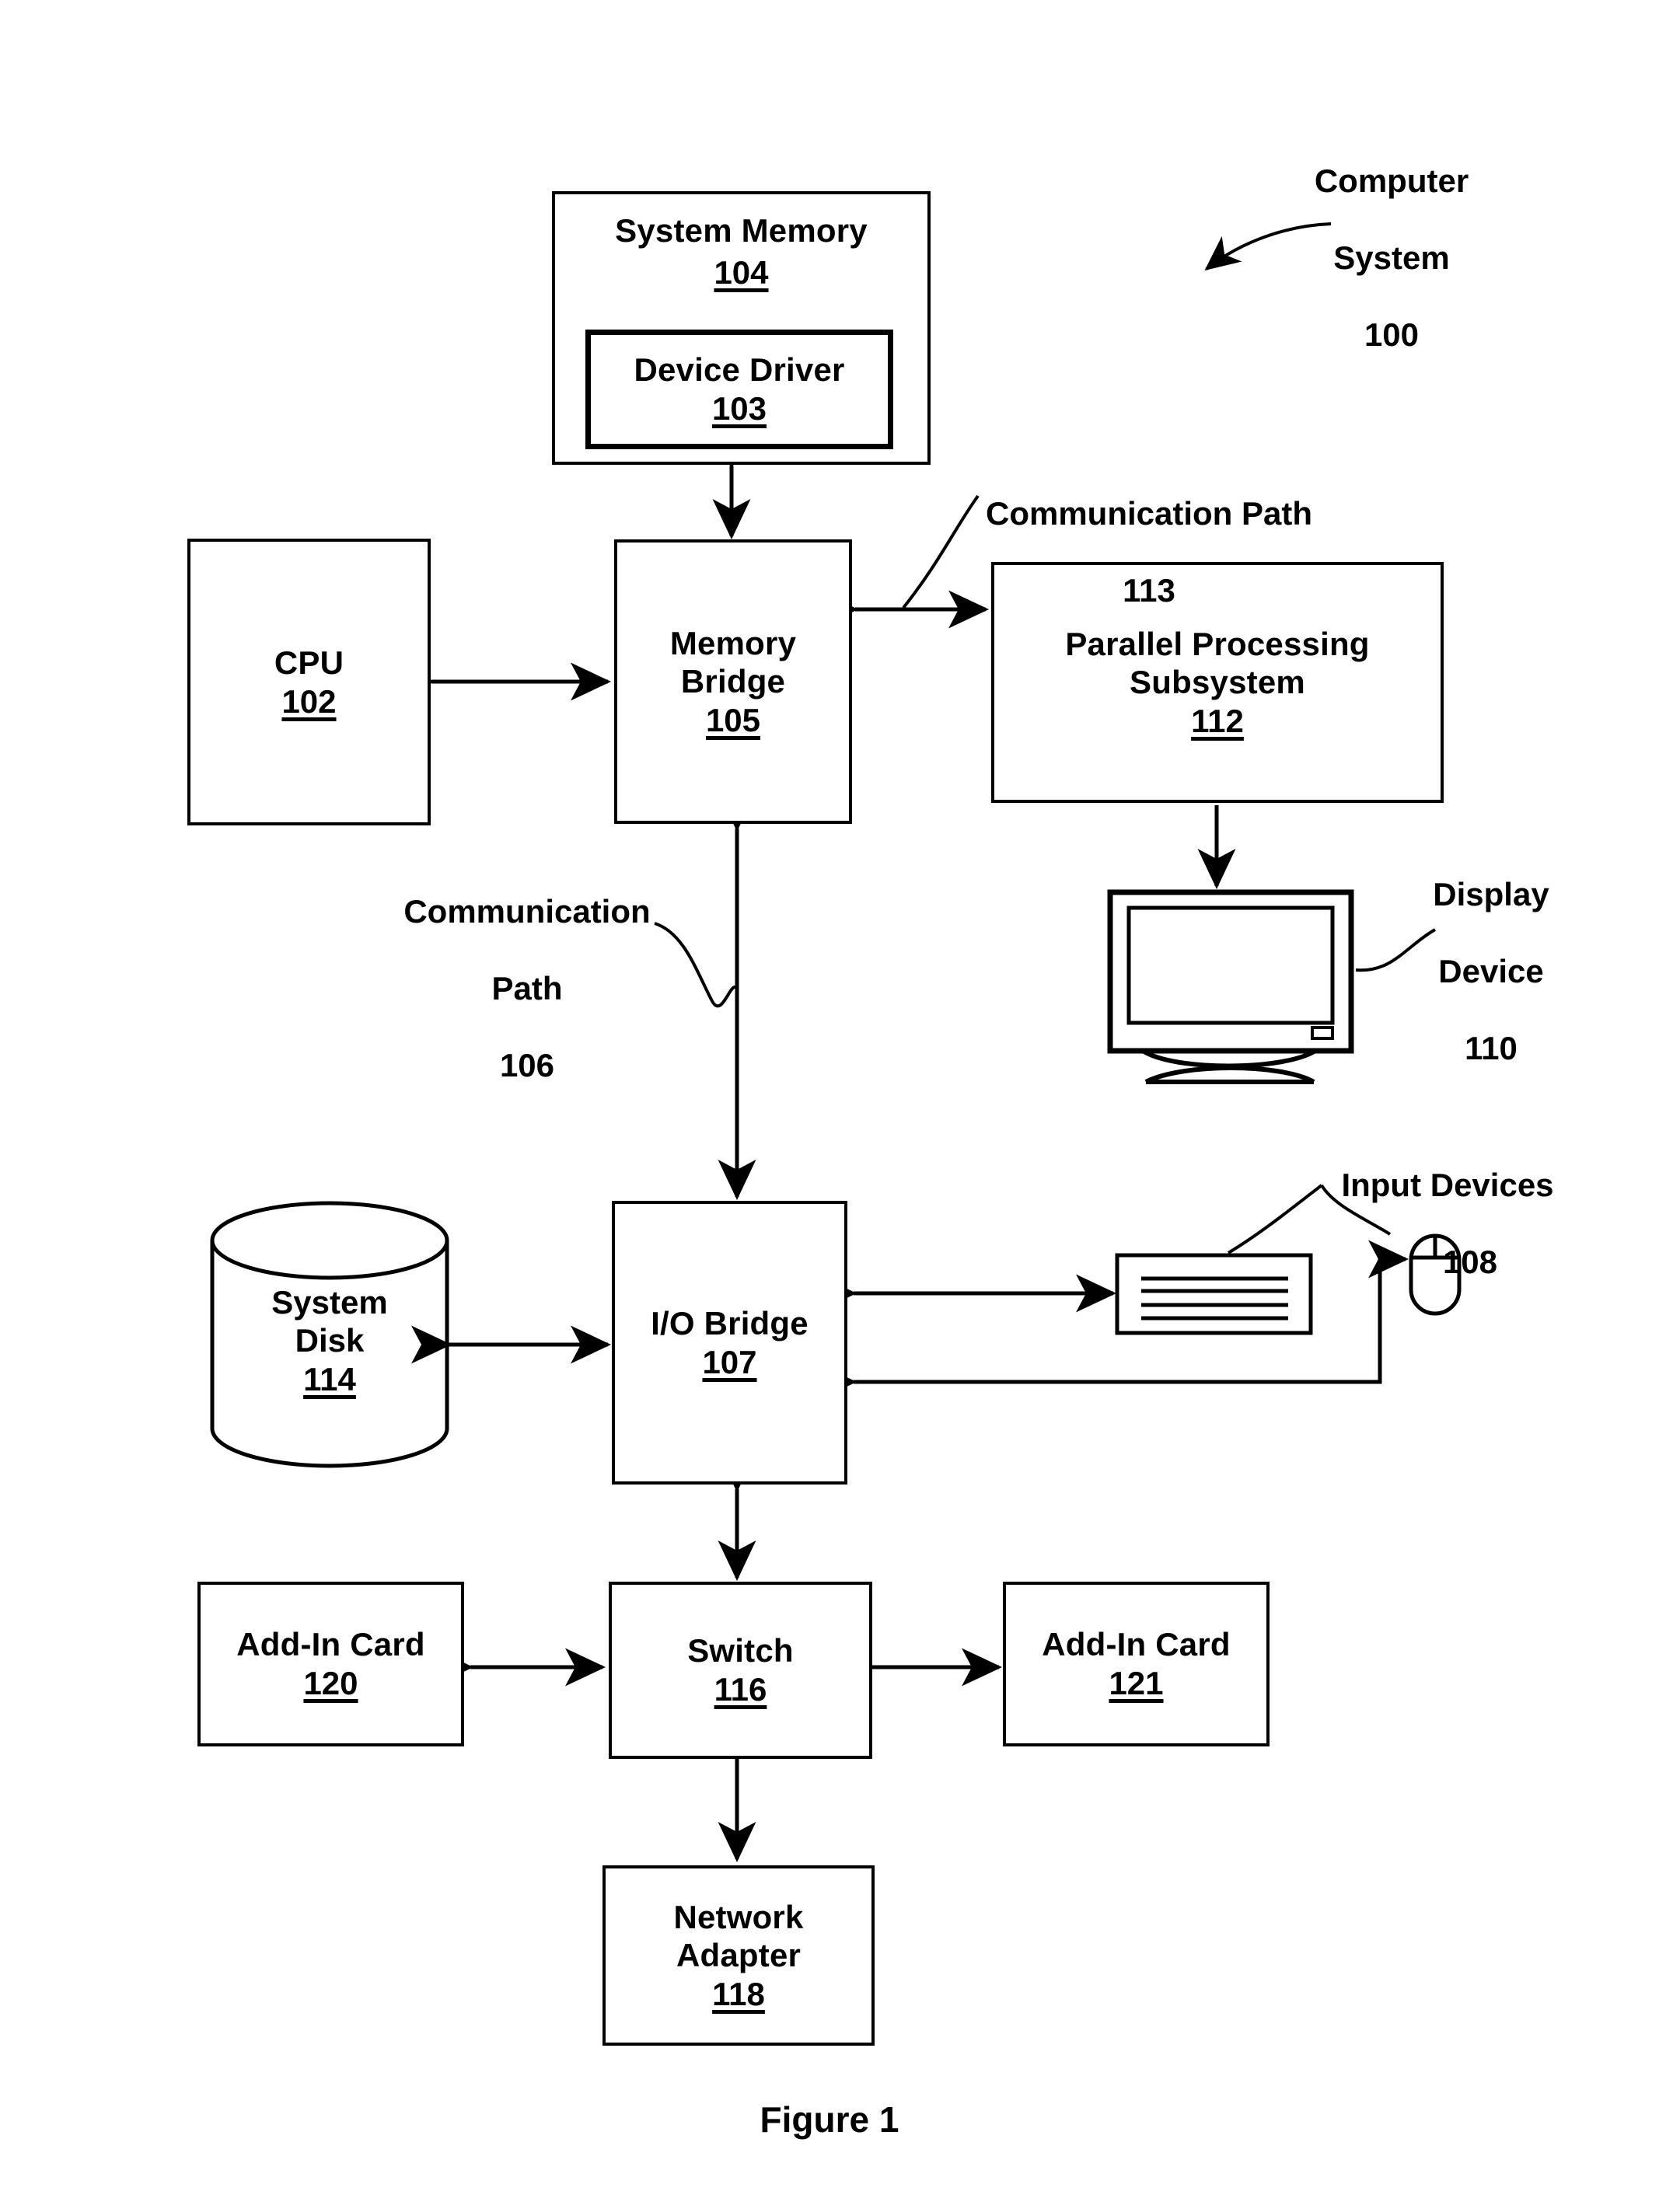 The height and width of the screenshot is (2212, 1659). Describe the element at coordinates (309, 701) in the screenshot. I see `cpu-number: 102` at that location.